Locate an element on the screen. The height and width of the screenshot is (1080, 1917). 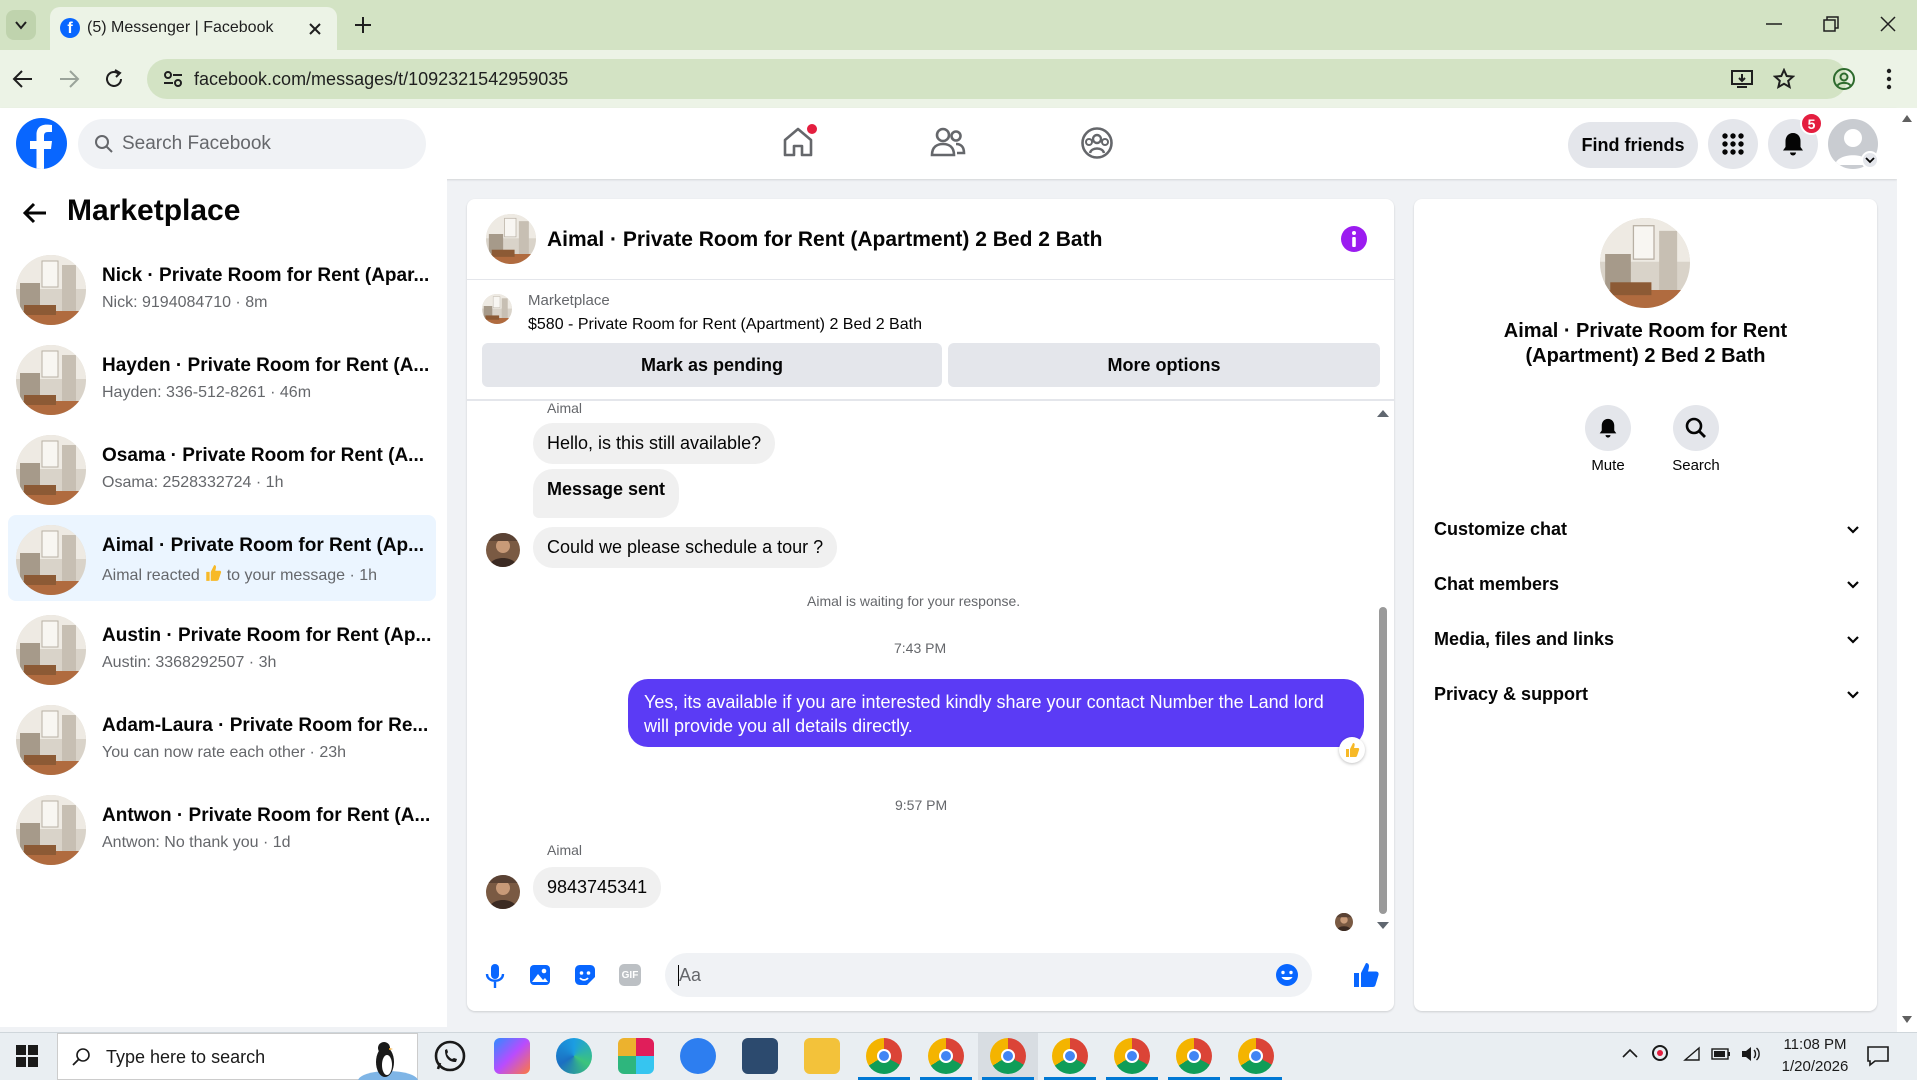
emoji-icon is located at coordinates (1287, 975).